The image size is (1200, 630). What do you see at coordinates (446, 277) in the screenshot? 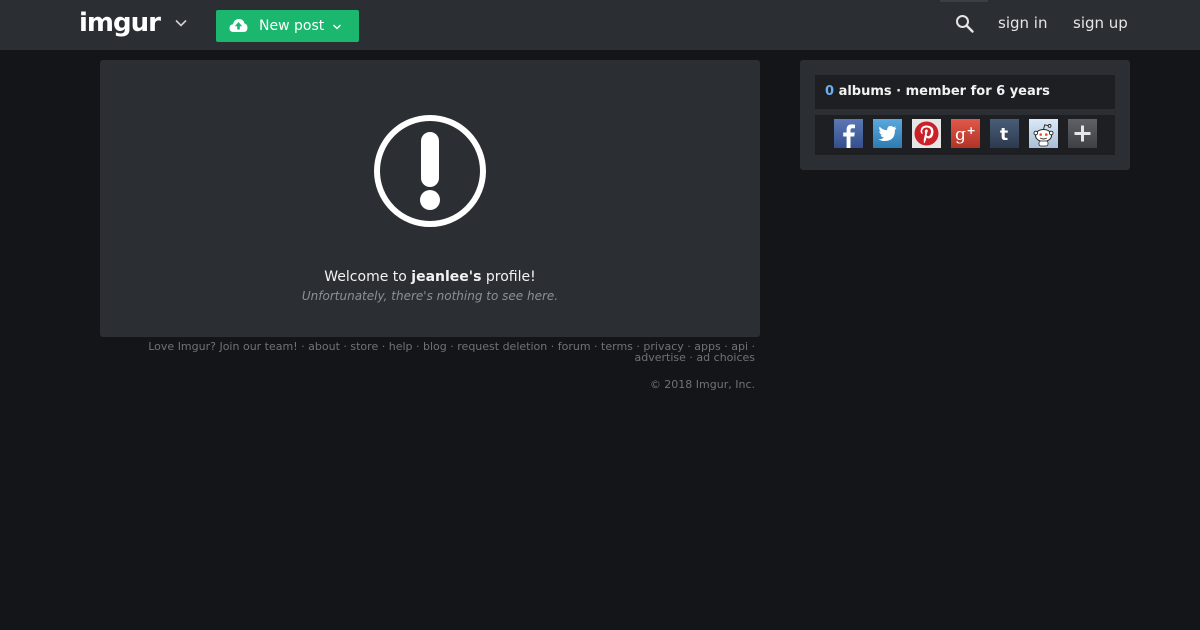
I see `profile-username: jeanlee's` at bounding box center [446, 277].